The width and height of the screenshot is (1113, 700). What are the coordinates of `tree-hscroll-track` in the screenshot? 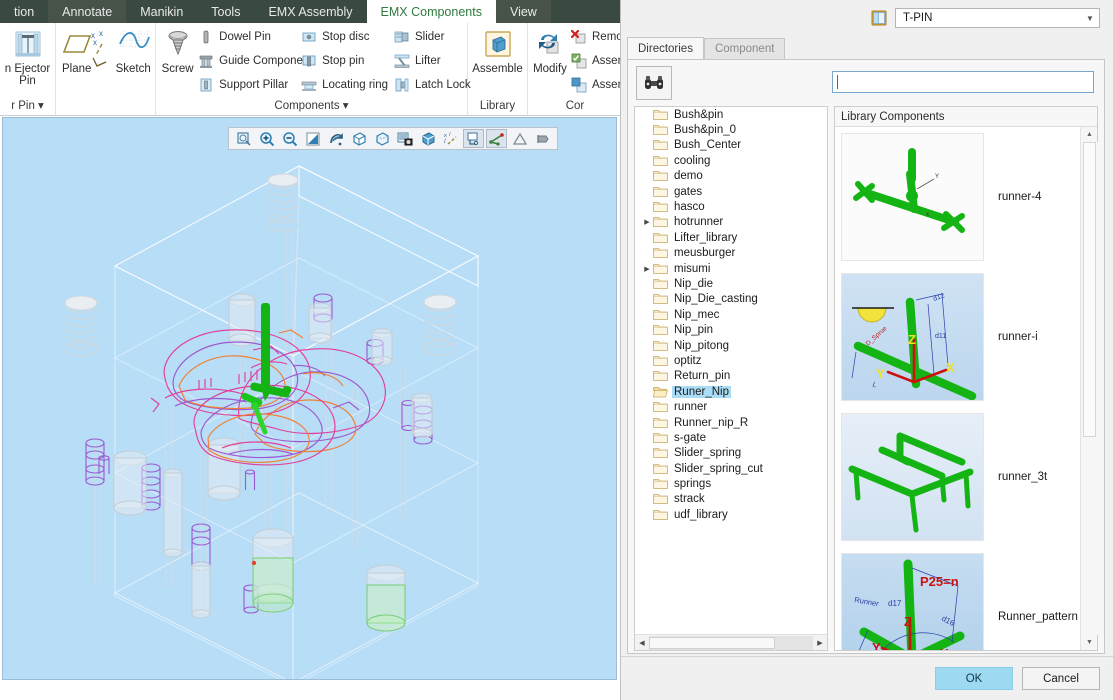 It's located at (731, 642).